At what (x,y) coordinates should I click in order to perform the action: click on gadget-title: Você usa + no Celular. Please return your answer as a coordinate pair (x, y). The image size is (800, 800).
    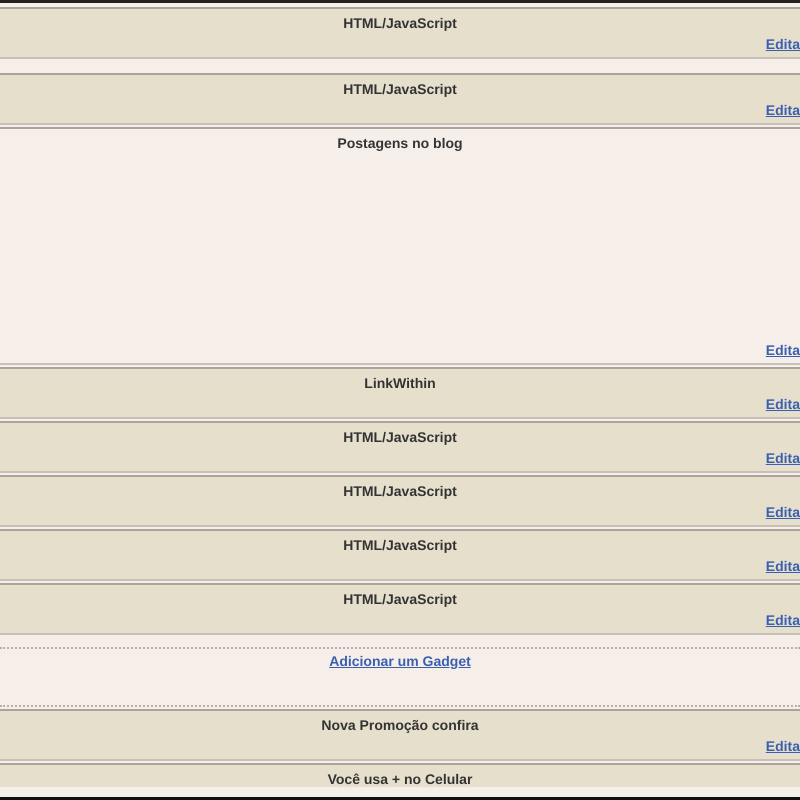
    Looking at the image, I should click on (400, 779).